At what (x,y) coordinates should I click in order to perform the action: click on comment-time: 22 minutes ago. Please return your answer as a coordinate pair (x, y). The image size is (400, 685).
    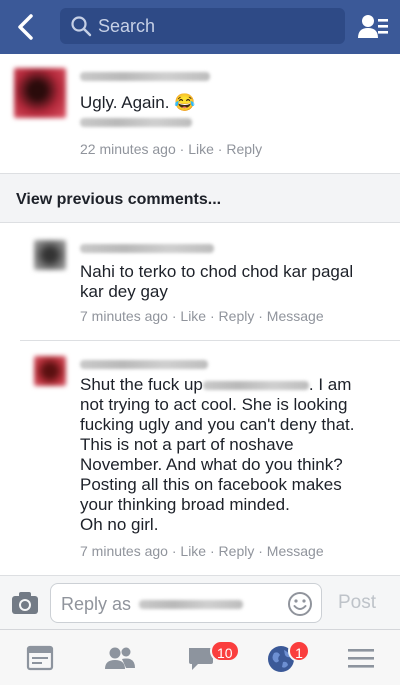
    Looking at the image, I should click on (128, 149).